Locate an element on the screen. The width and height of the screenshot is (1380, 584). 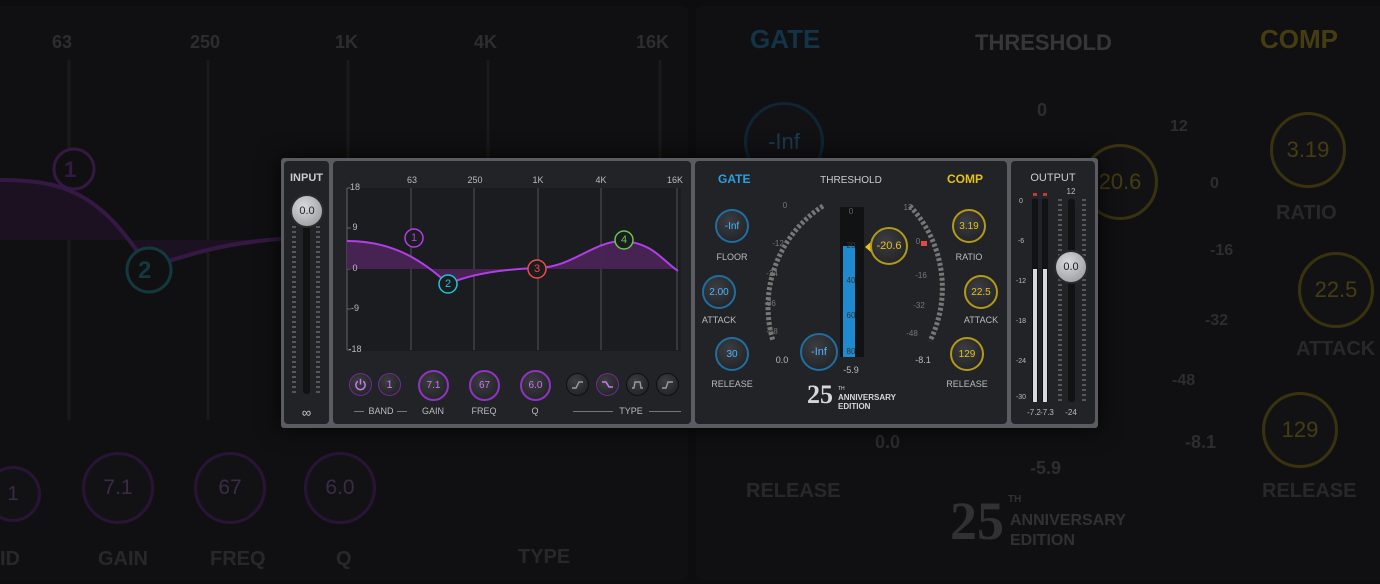
type-bell-button is located at coordinates (607, 384).